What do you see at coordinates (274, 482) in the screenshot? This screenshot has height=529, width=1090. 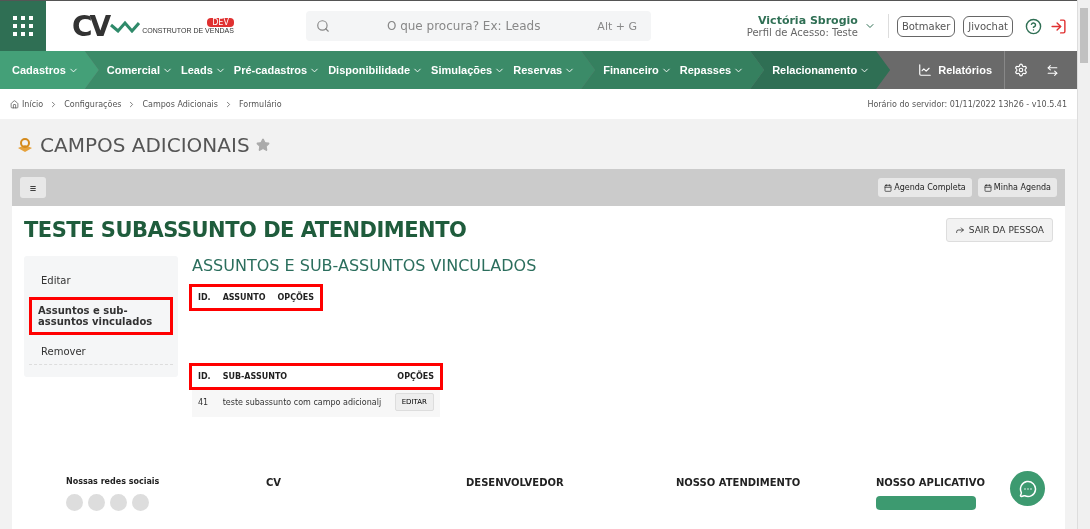 I see `footer-heading: CV` at bounding box center [274, 482].